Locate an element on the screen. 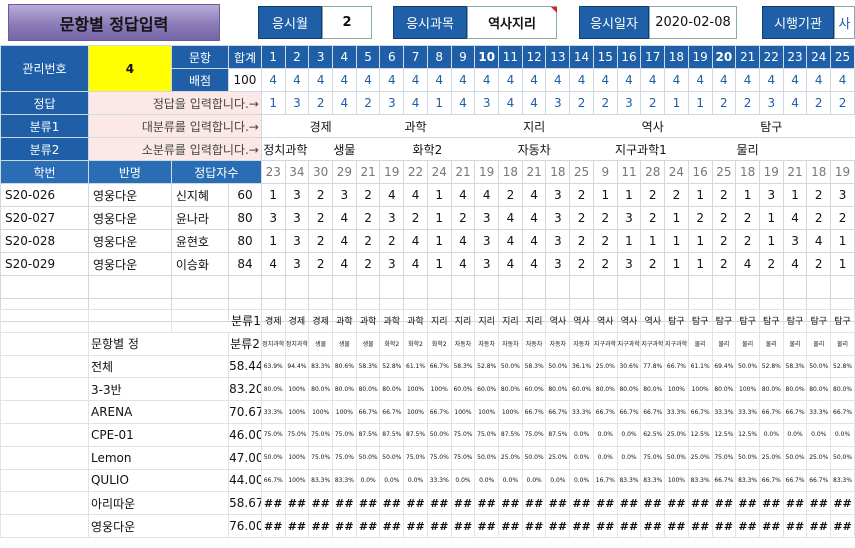  subject-value: 역사지리 is located at coordinates (512, 22).